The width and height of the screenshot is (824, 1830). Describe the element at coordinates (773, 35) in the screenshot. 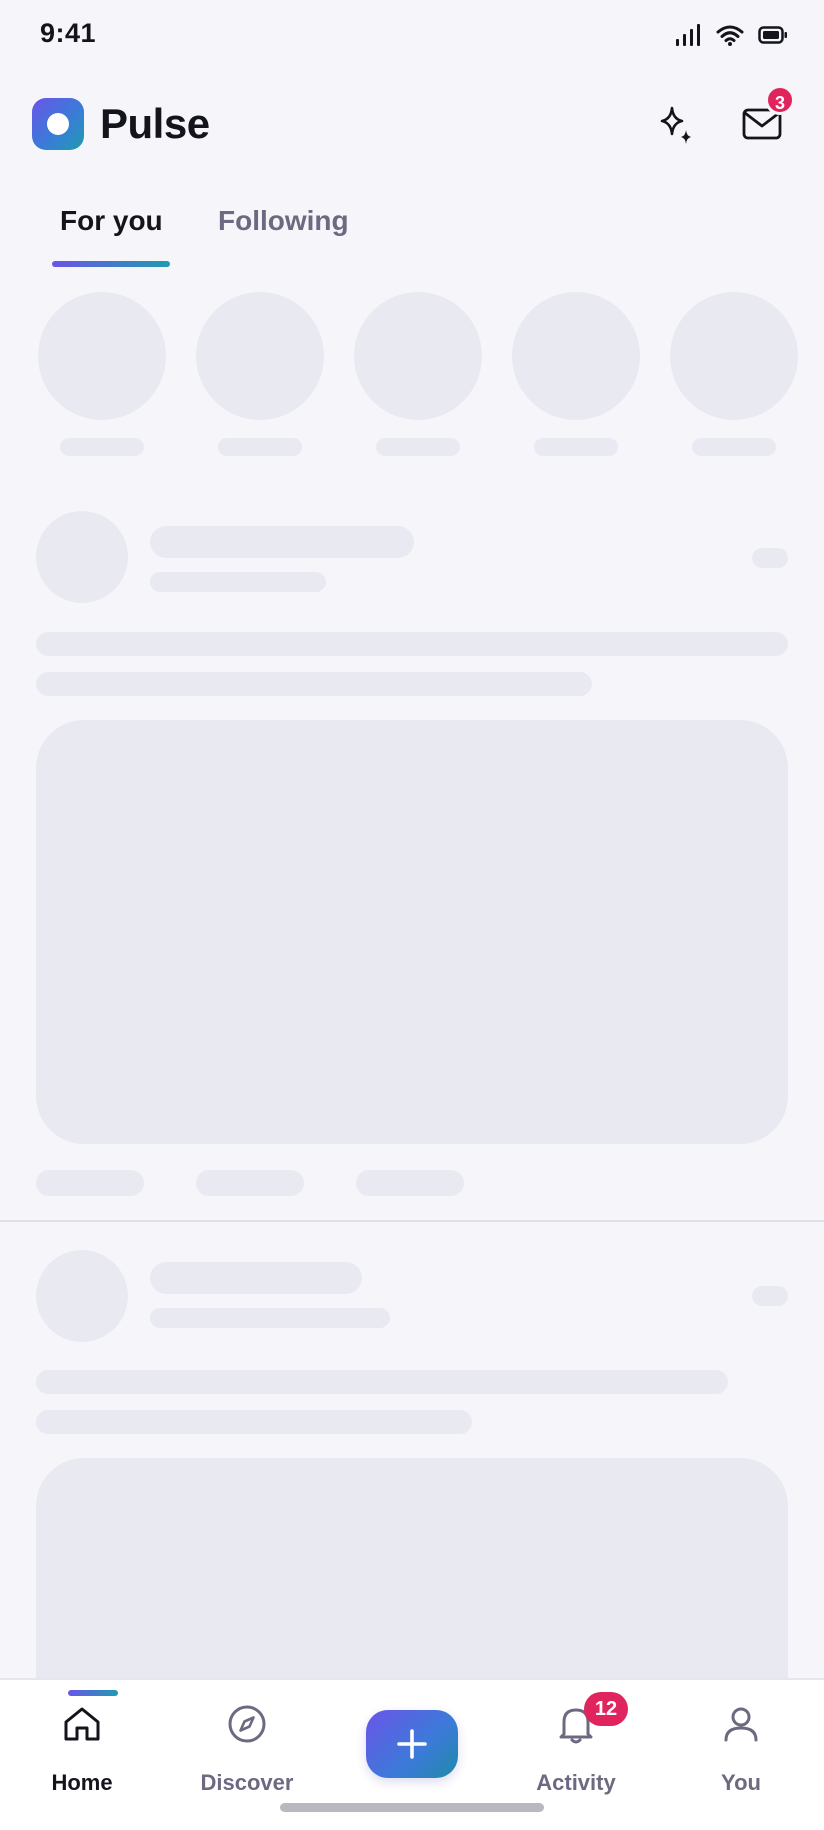

I see `battery-icon` at that location.